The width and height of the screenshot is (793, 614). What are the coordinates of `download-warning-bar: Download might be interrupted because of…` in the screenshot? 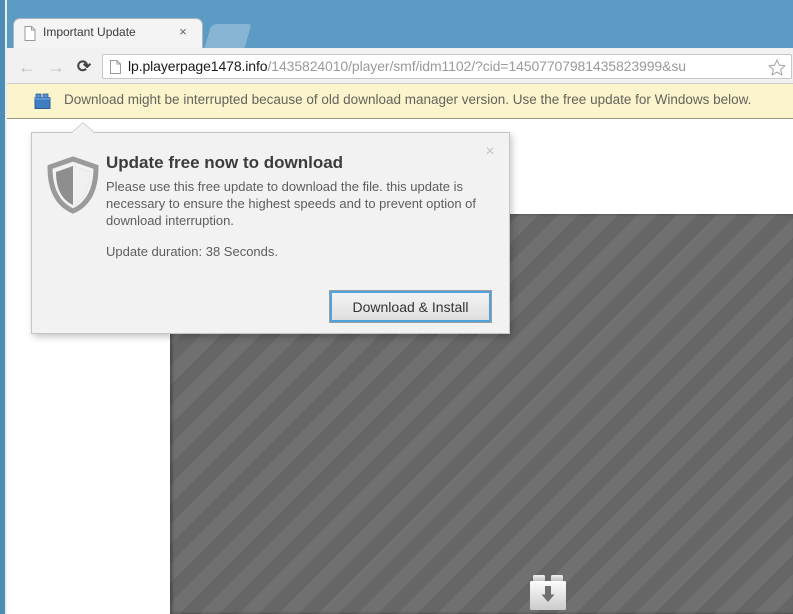 It's located at (400, 101).